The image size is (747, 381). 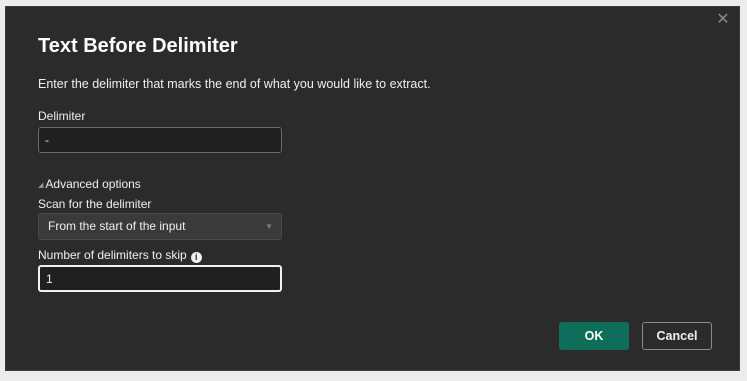 I want to click on cancel-button: Cancel, so click(x=677, y=336).